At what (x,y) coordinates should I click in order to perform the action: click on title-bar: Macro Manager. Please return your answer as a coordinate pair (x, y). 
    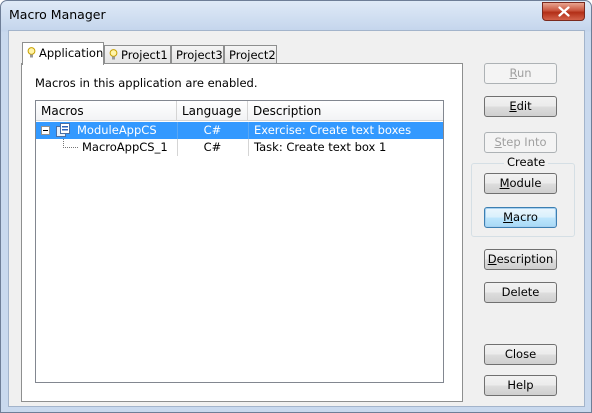
    Looking at the image, I should click on (296, 15).